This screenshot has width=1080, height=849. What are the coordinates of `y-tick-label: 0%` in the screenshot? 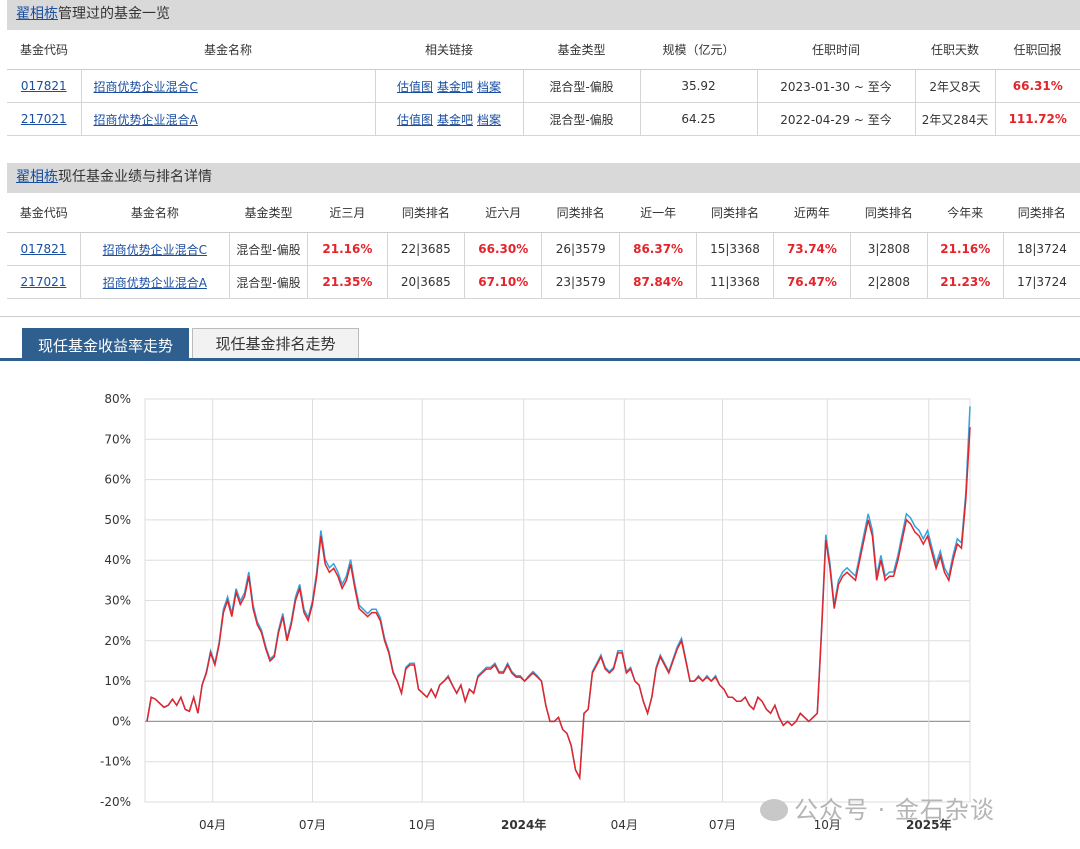 It's located at (121, 721).